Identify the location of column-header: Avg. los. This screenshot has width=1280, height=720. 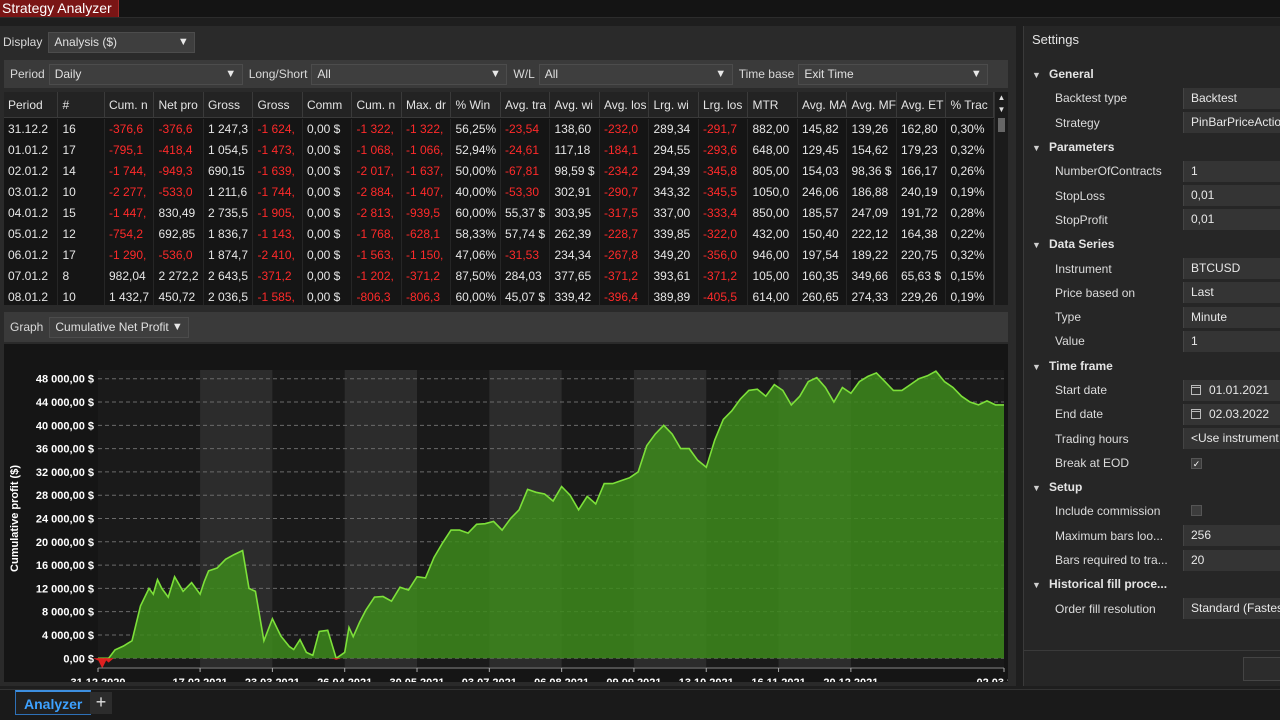
(625, 105).